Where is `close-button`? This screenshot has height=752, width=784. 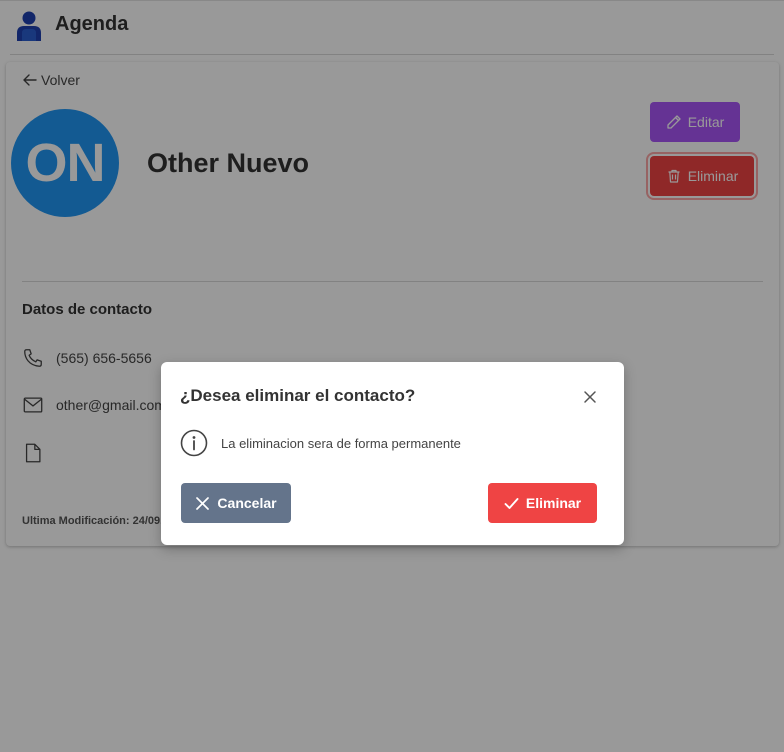 close-button is located at coordinates (590, 397).